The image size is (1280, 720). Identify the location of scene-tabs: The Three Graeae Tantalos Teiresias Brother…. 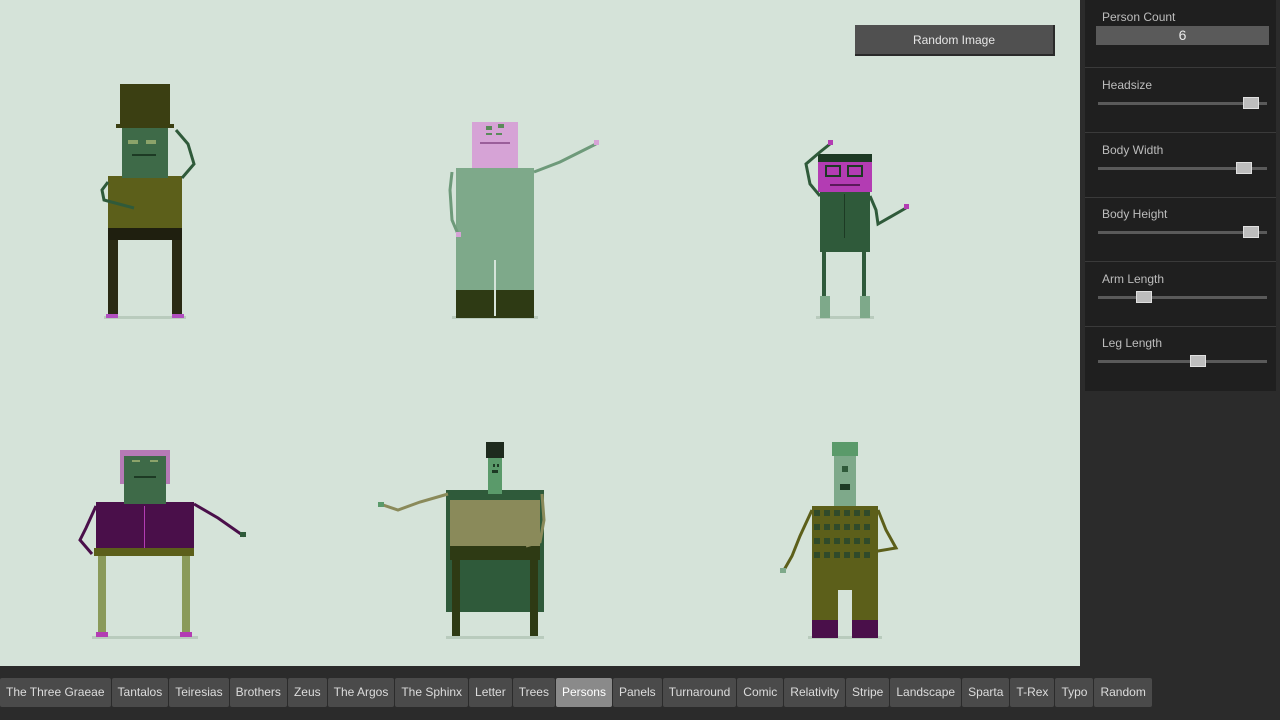
(576, 692).